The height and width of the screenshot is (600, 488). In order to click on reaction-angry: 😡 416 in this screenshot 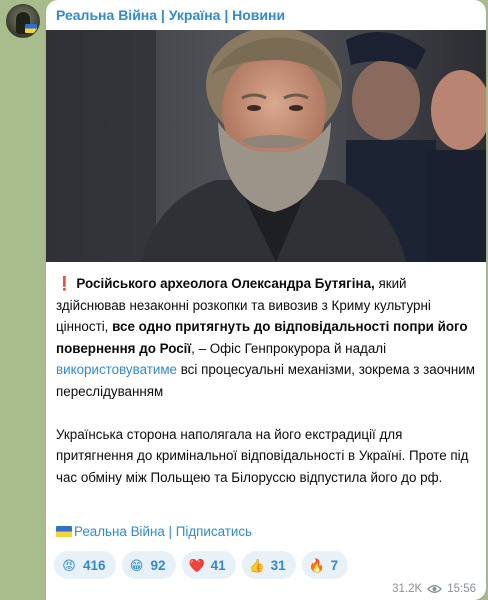, I will do `click(85, 565)`.